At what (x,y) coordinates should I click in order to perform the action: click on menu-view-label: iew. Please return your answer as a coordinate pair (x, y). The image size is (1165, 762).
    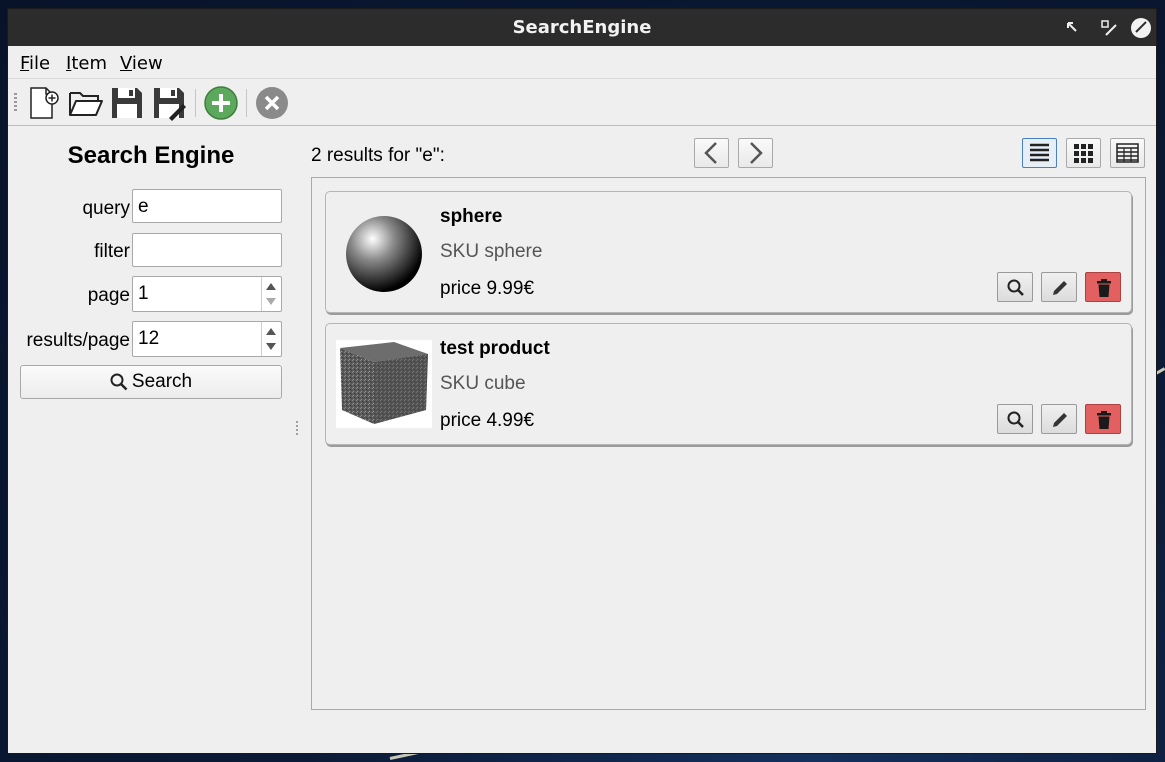
    Looking at the image, I should click on (147, 63).